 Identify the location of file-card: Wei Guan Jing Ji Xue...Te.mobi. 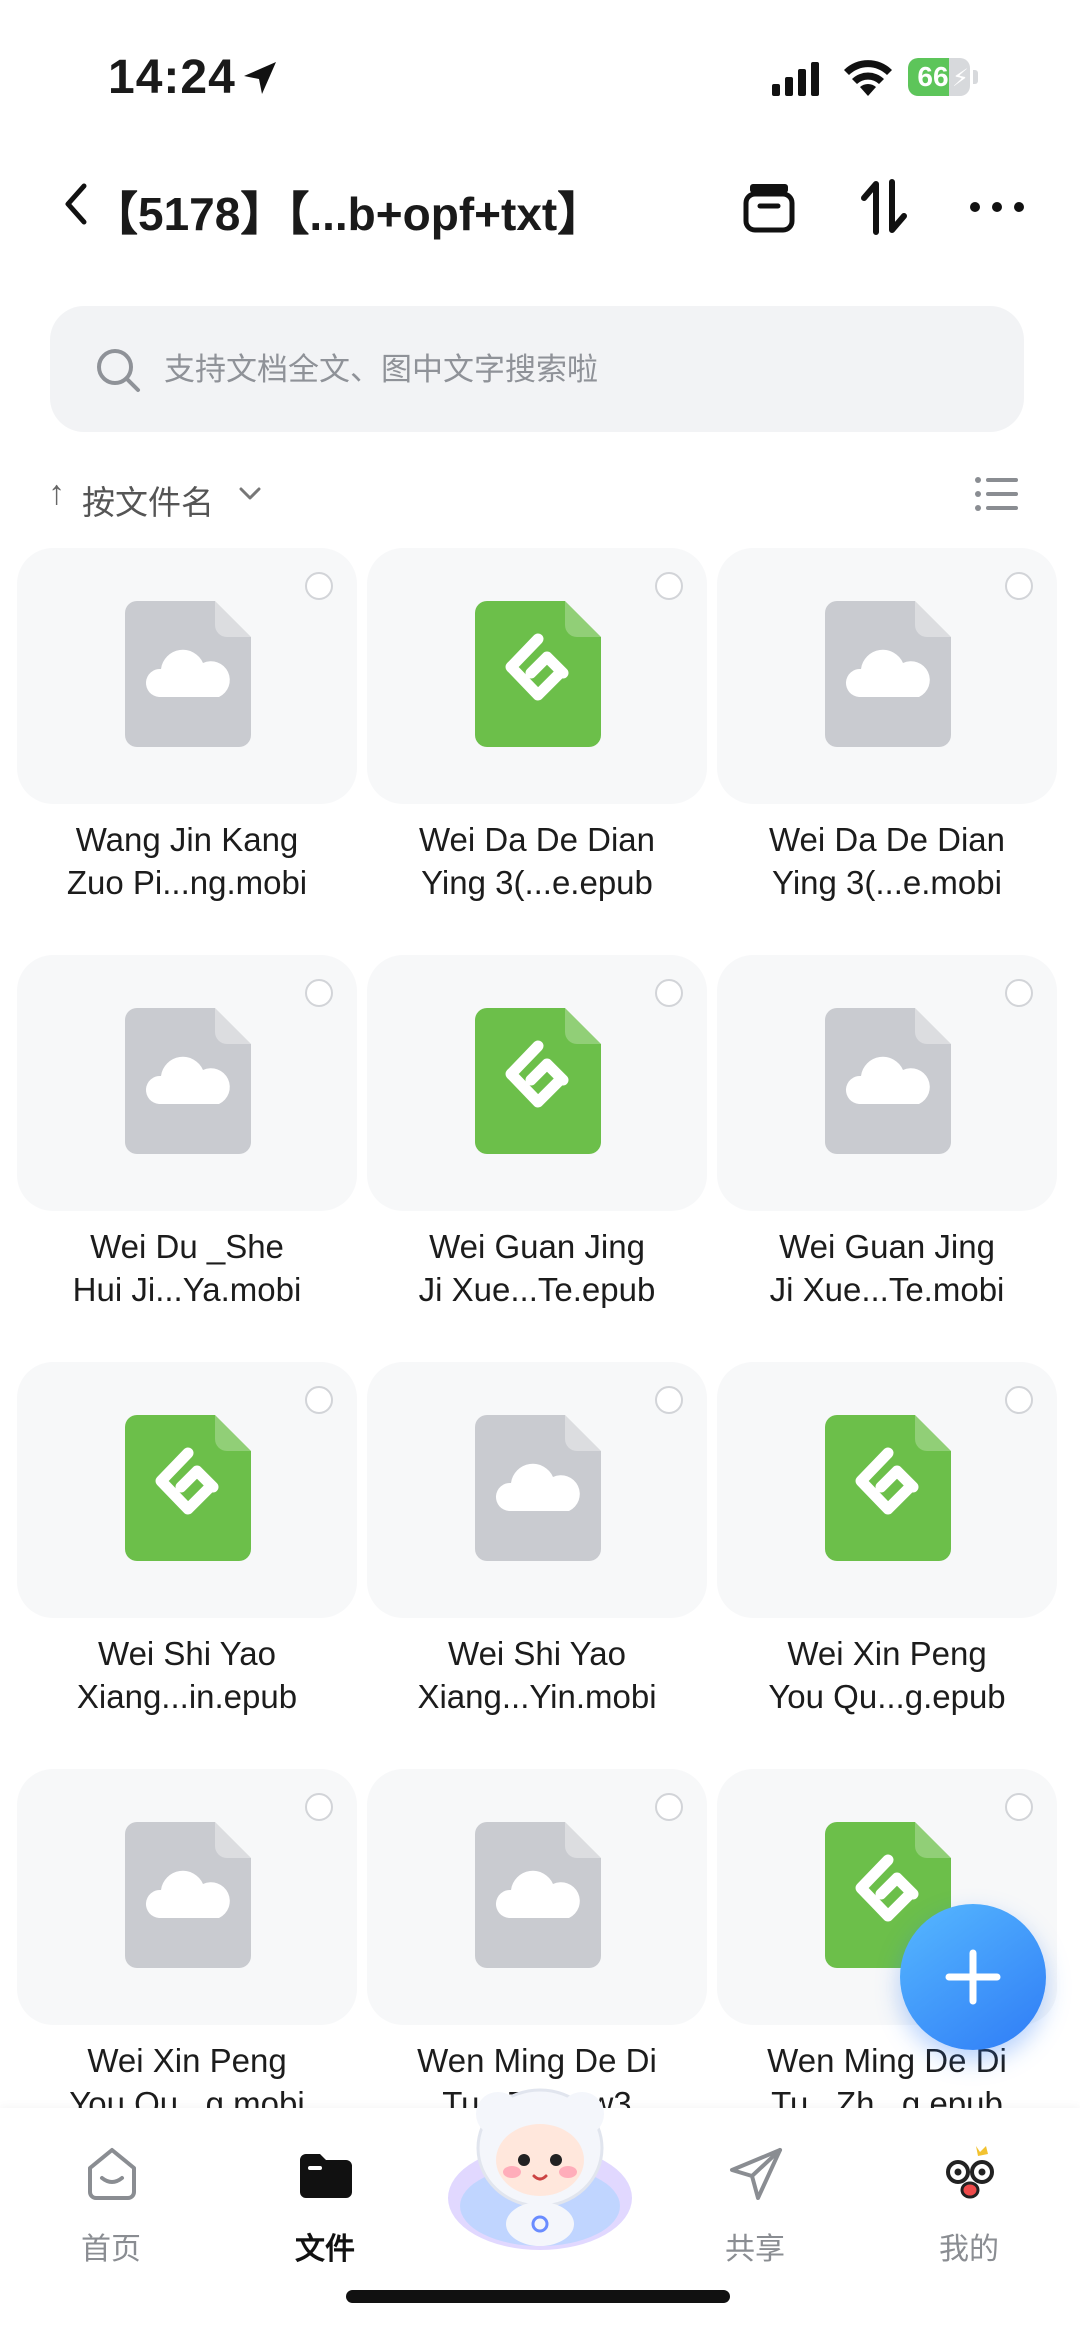
(887, 1160).